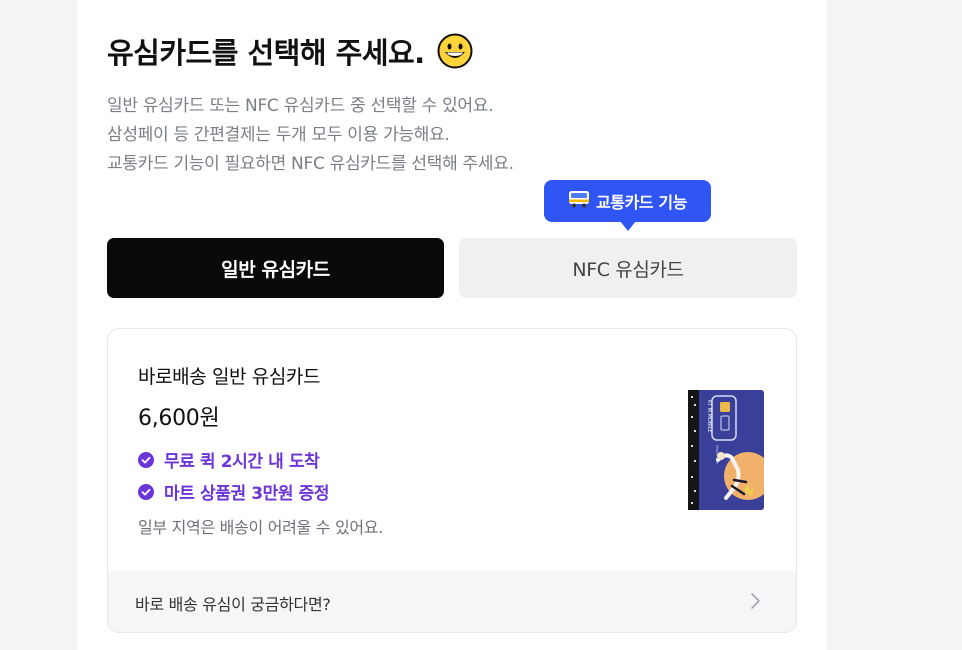 The image size is (962, 650). Describe the element at coordinates (310, 164) in the screenshot. I see `description-line: 교통카드 기능이 필요하면 NFC 유심카드를 선택해 주세요.` at that location.